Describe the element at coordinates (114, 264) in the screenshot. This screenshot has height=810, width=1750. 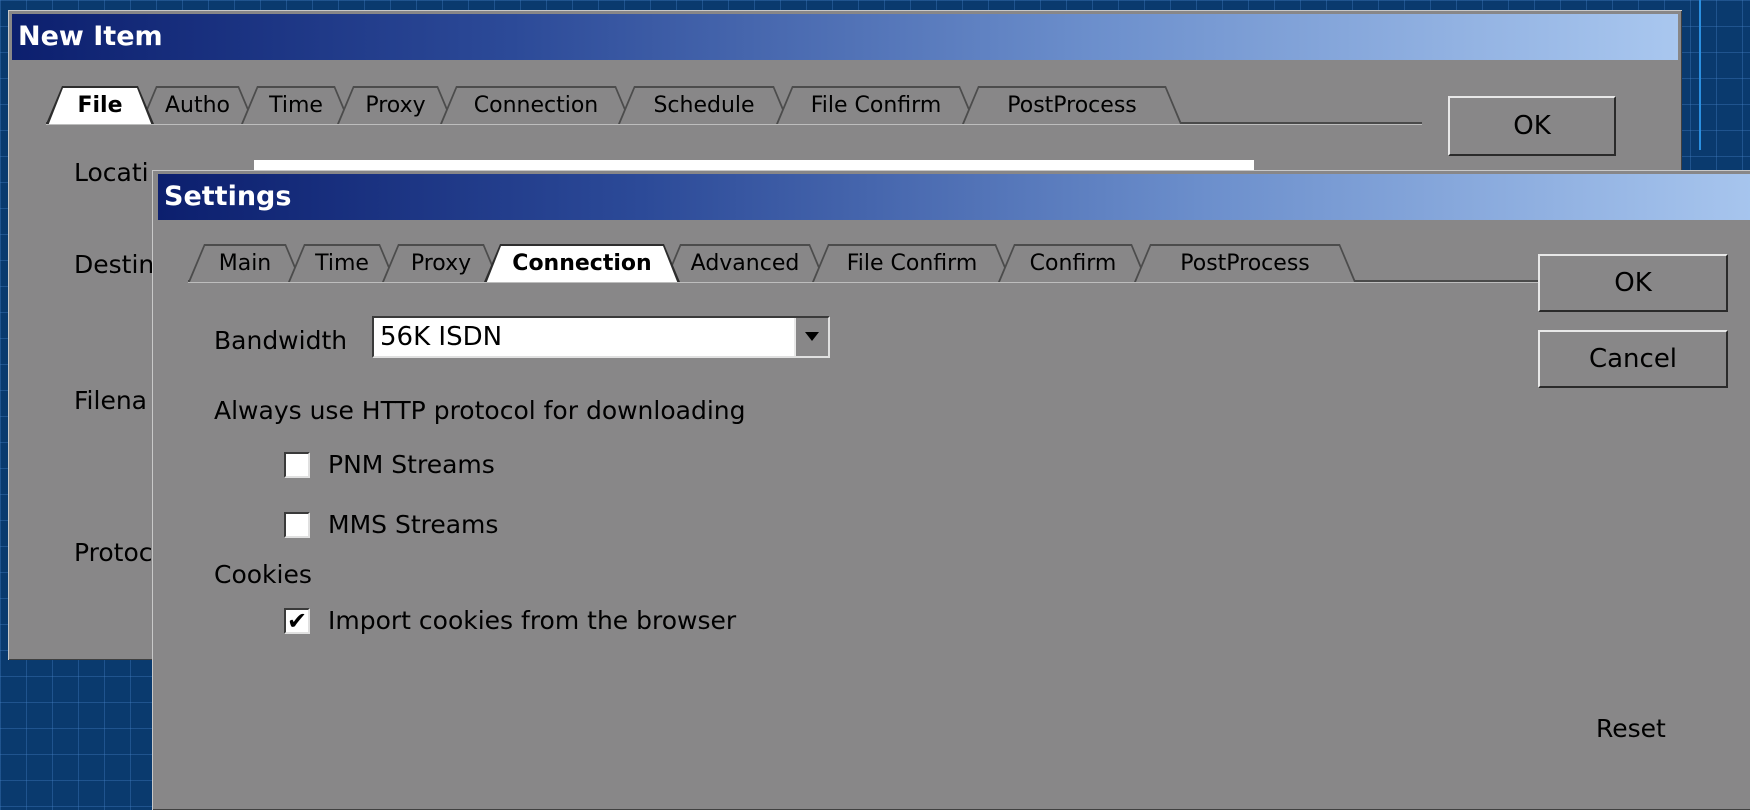
I see `destination-label: Destin` at that location.